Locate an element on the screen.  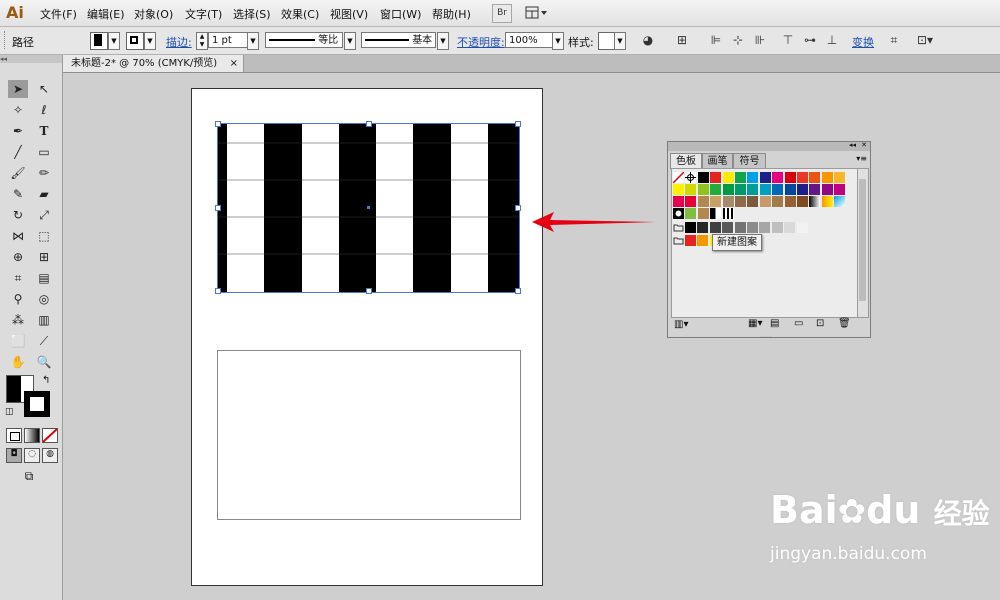
swap-fill-stroke-icon: ↰ is located at coordinates (46, 380).